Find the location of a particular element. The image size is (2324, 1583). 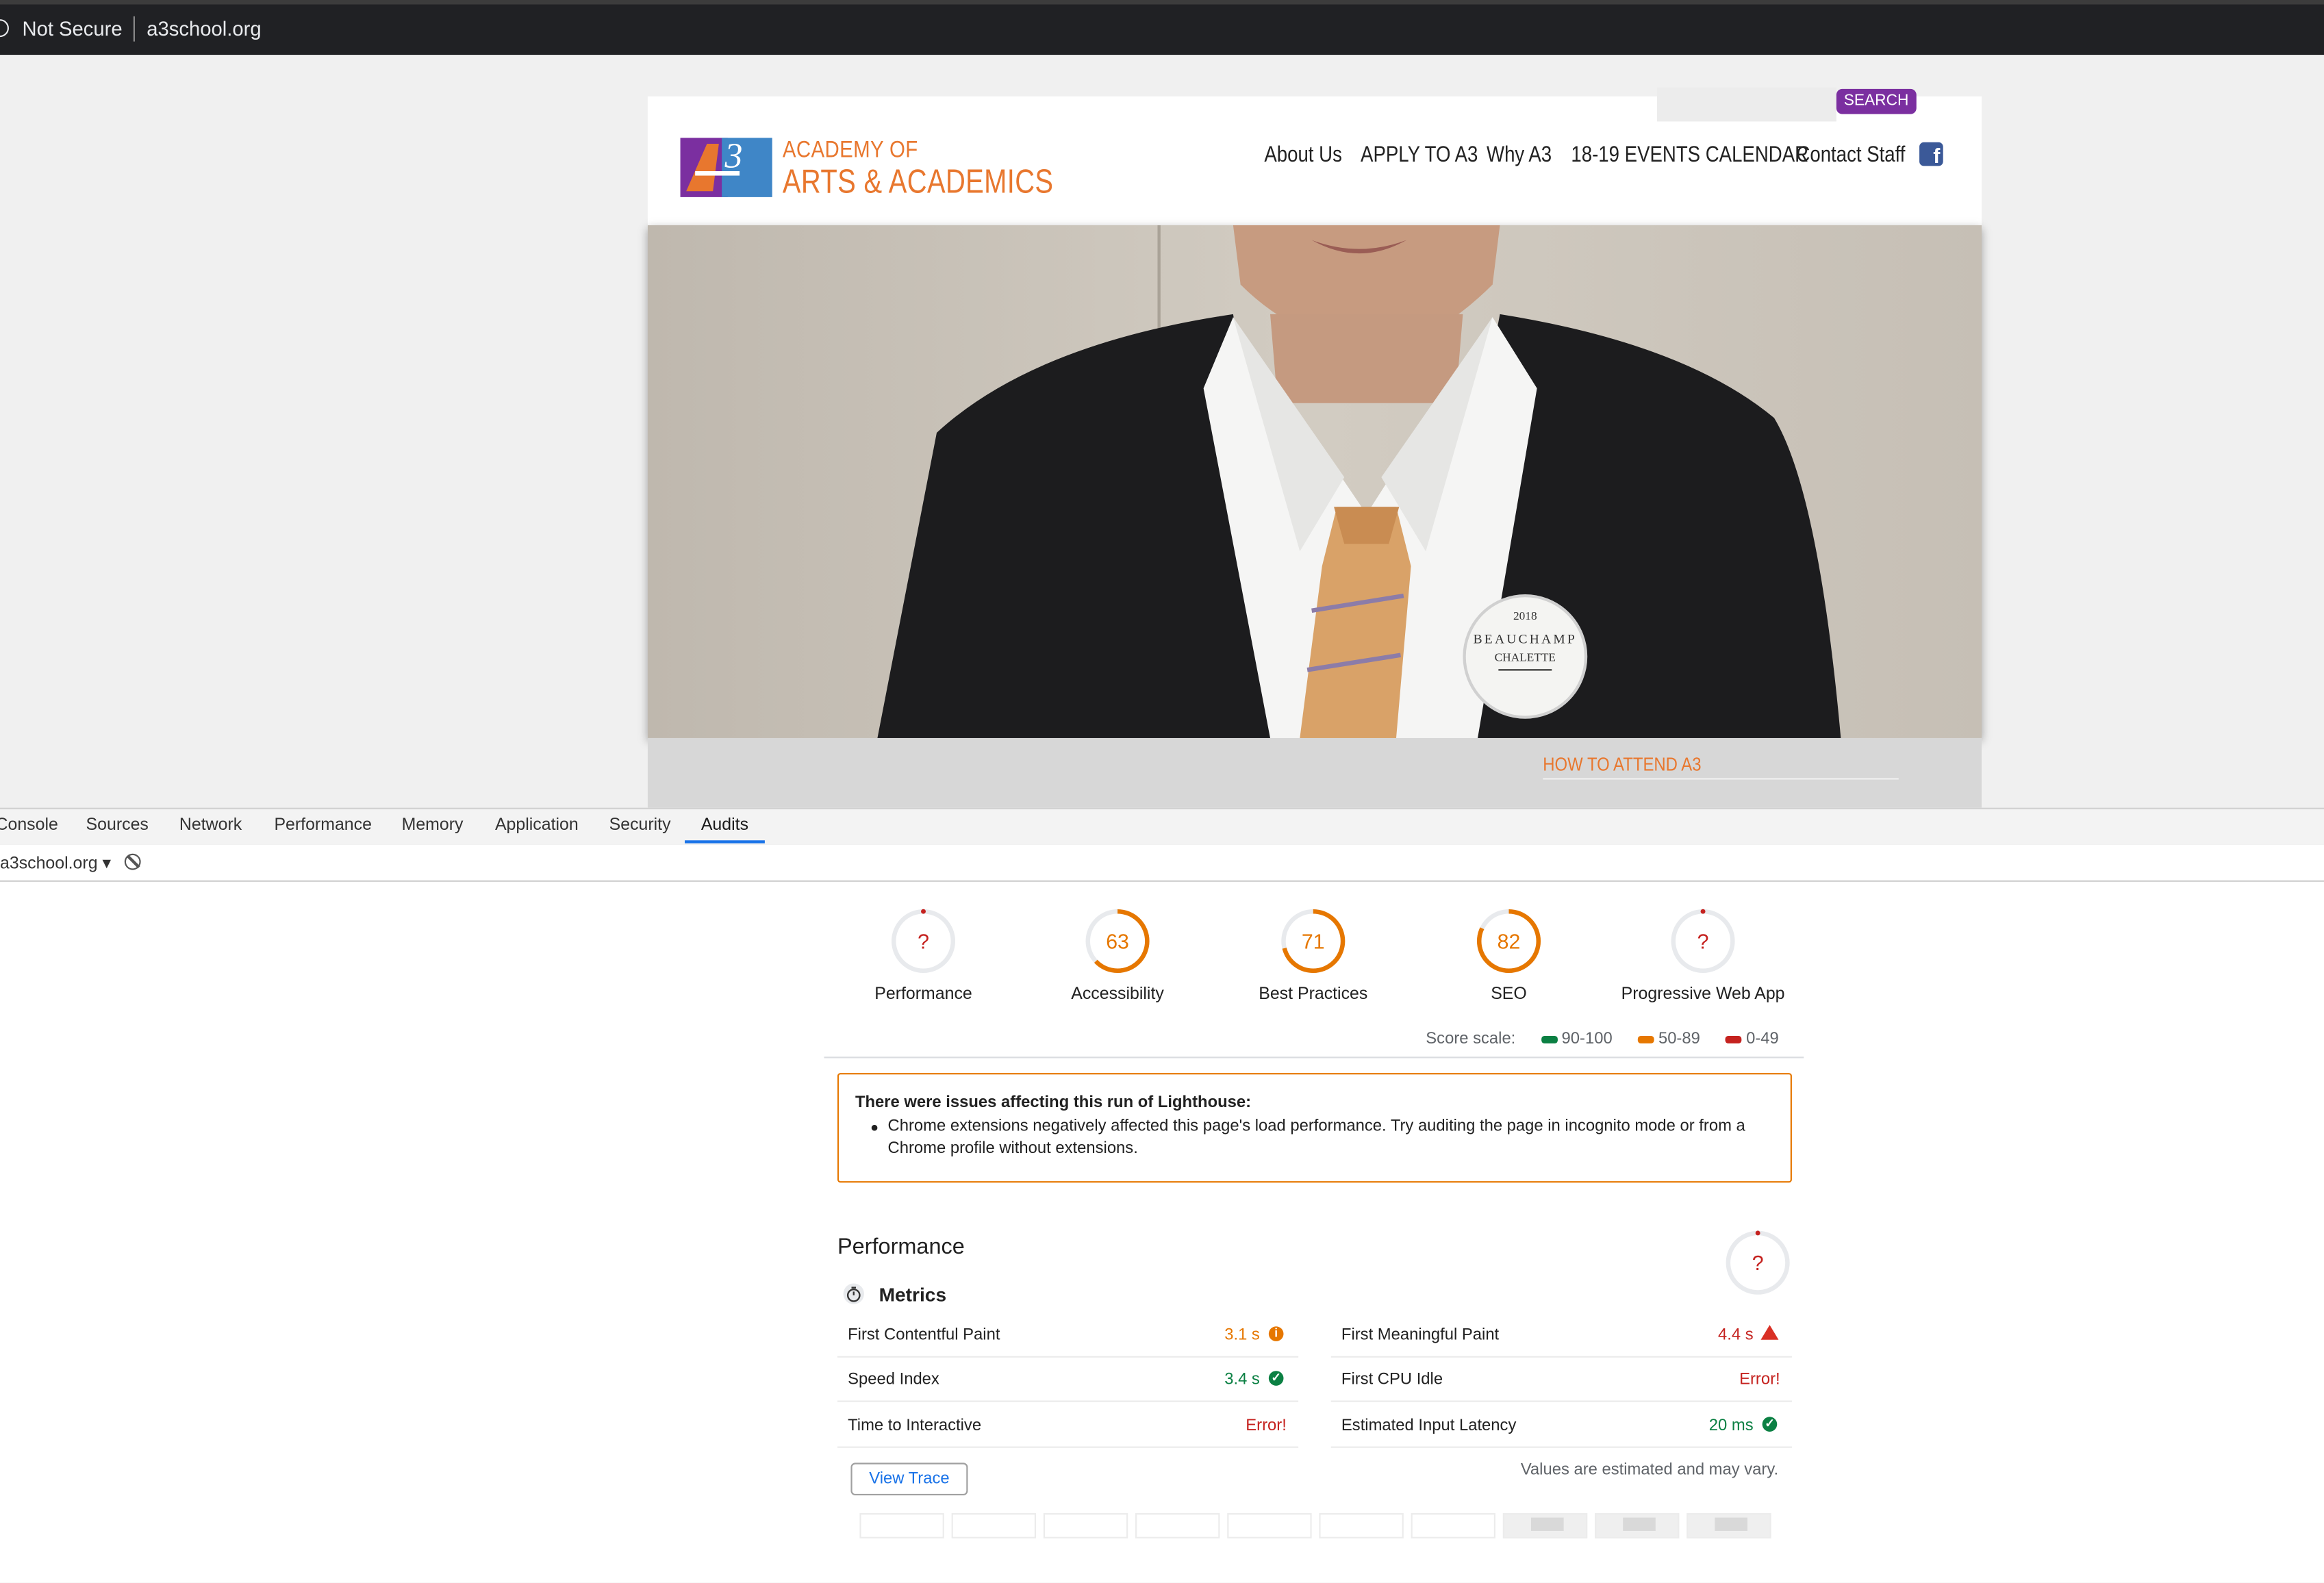

metric-name: Time to Interactive is located at coordinates (915, 1426).